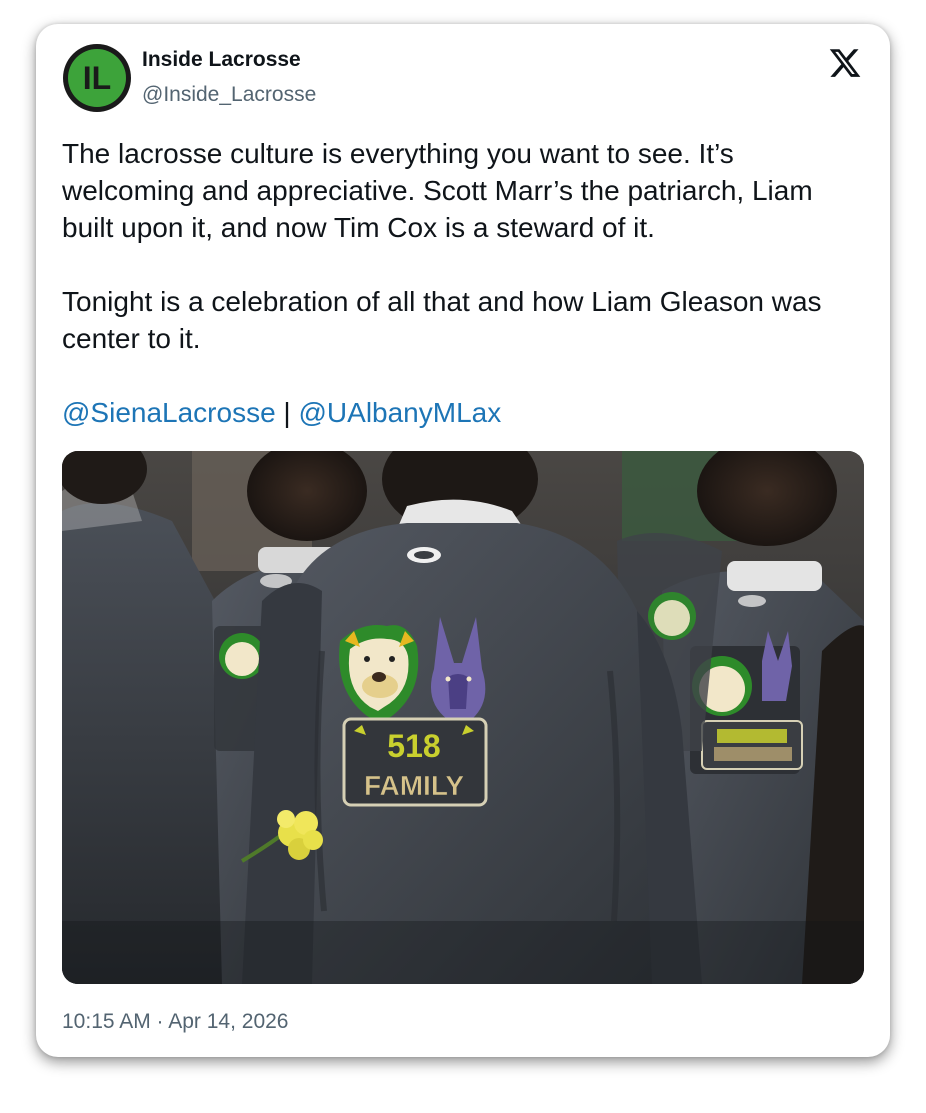  Describe the element at coordinates (229, 95) in the screenshot. I see `author-handle: @Inside_Lacrosse` at that location.